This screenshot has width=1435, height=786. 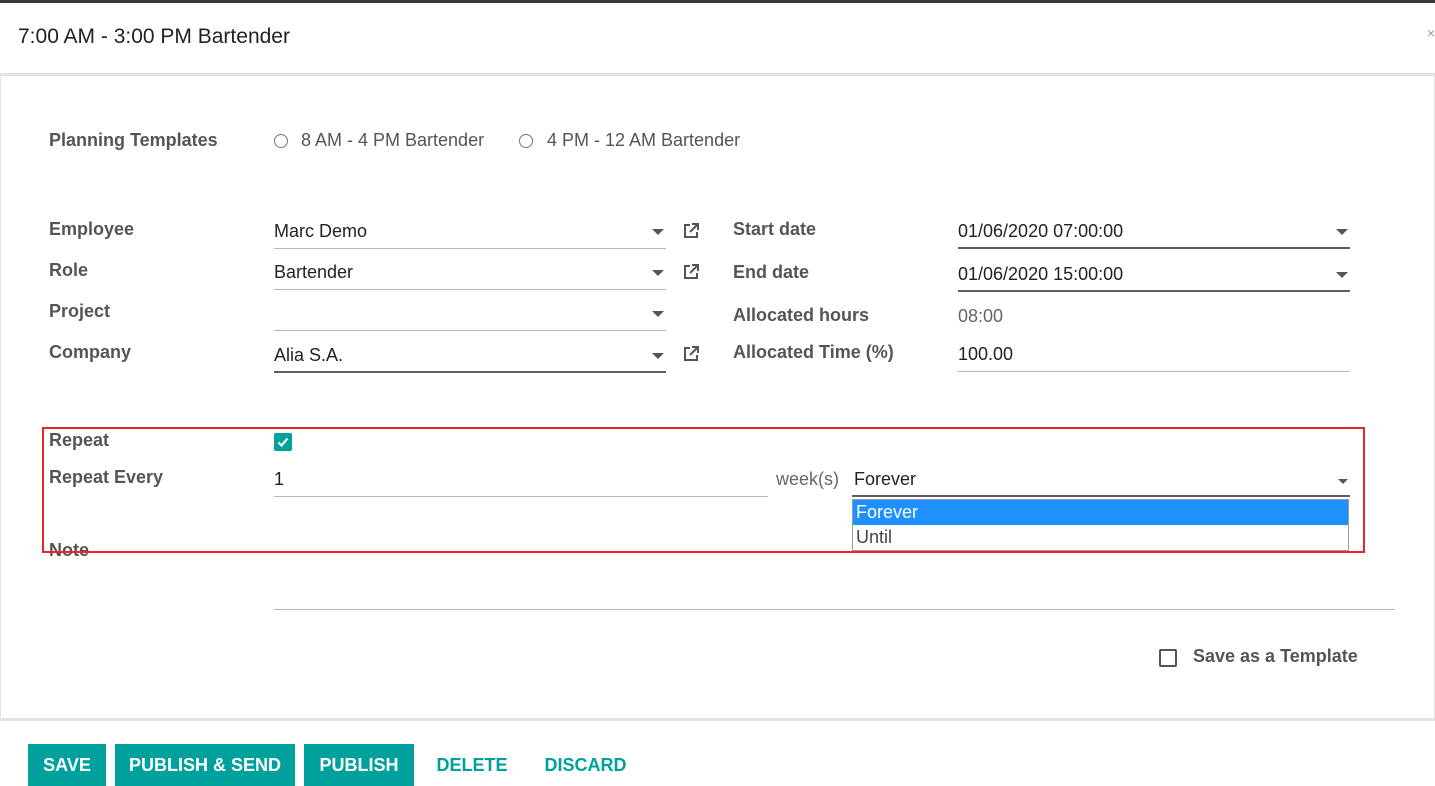 I want to click on repeat-interval-field: 1, so click(x=521, y=481).